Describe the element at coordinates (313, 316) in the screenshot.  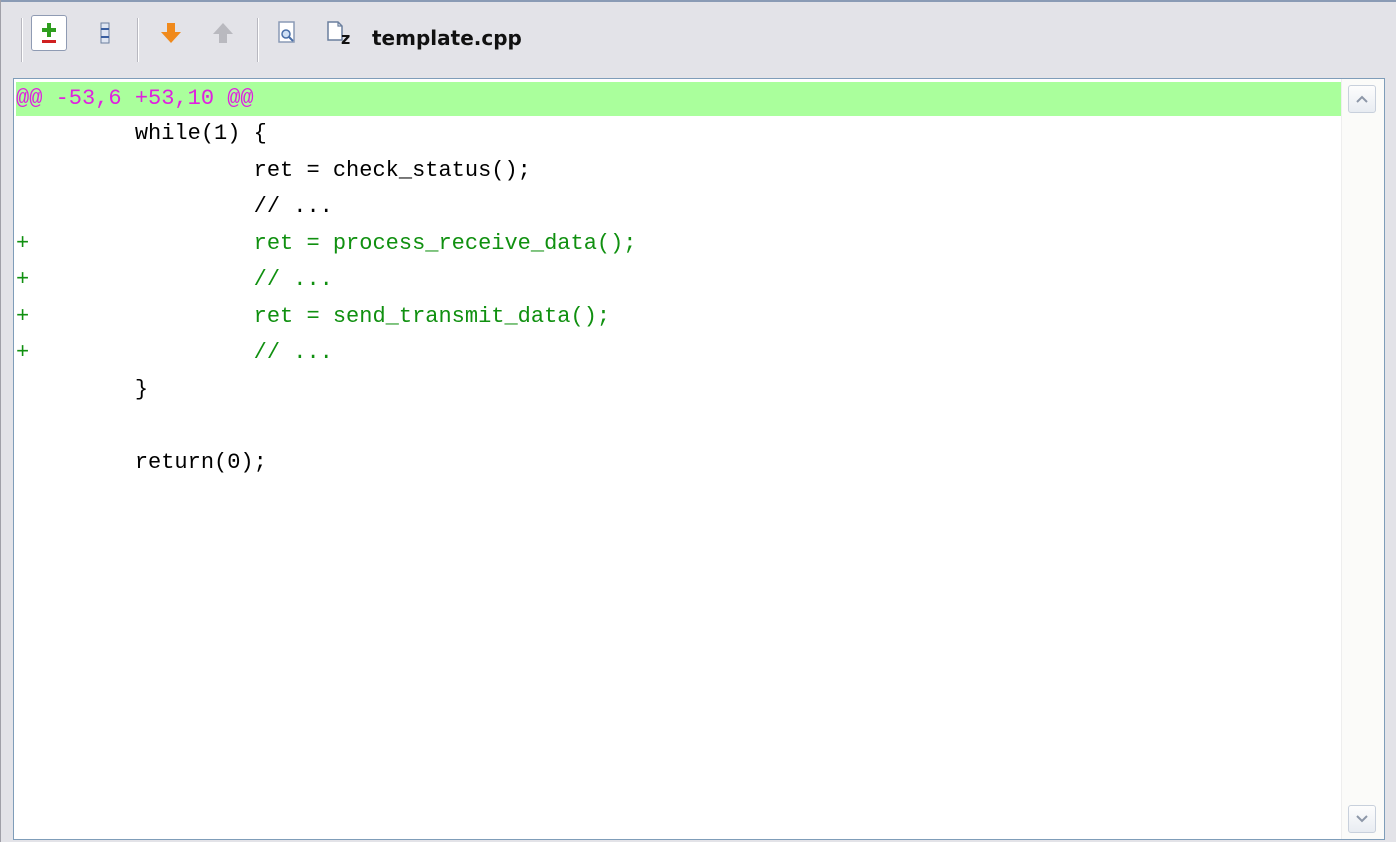
I see `added-line: + ret = send_transmit_data();` at that location.